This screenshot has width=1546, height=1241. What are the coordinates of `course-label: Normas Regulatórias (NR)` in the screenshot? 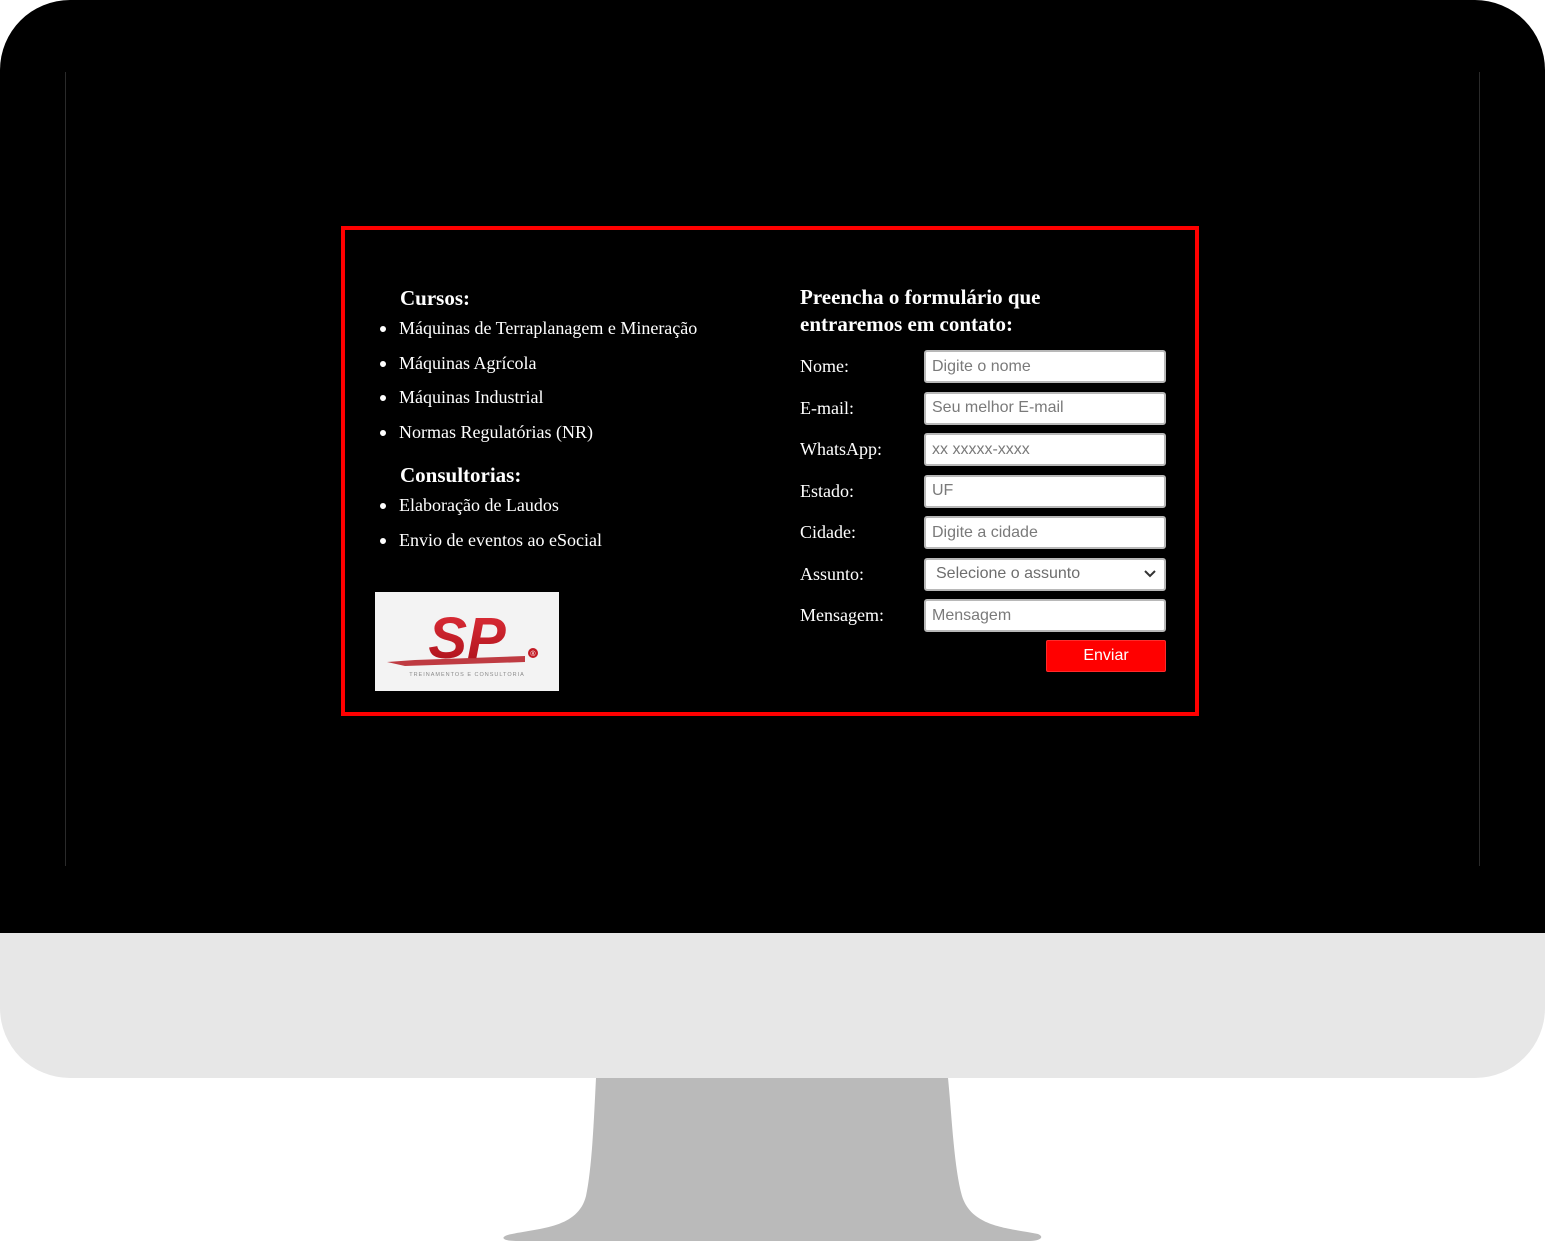 It's located at (496, 431).